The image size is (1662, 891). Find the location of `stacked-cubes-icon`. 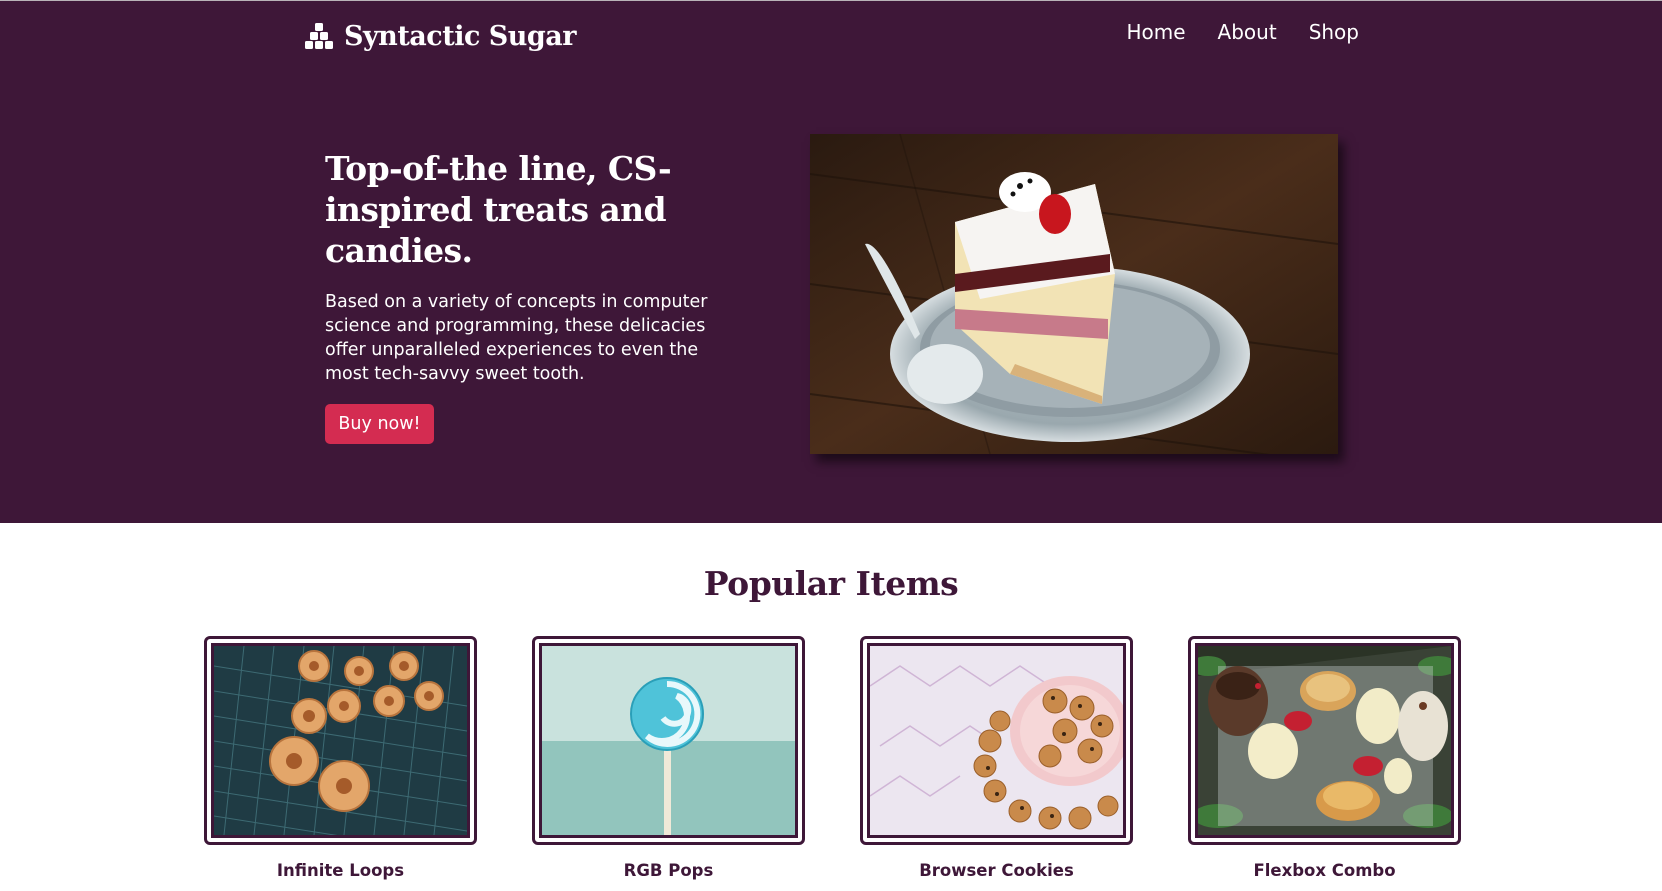

stacked-cubes-icon is located at coordinates (319, 36).